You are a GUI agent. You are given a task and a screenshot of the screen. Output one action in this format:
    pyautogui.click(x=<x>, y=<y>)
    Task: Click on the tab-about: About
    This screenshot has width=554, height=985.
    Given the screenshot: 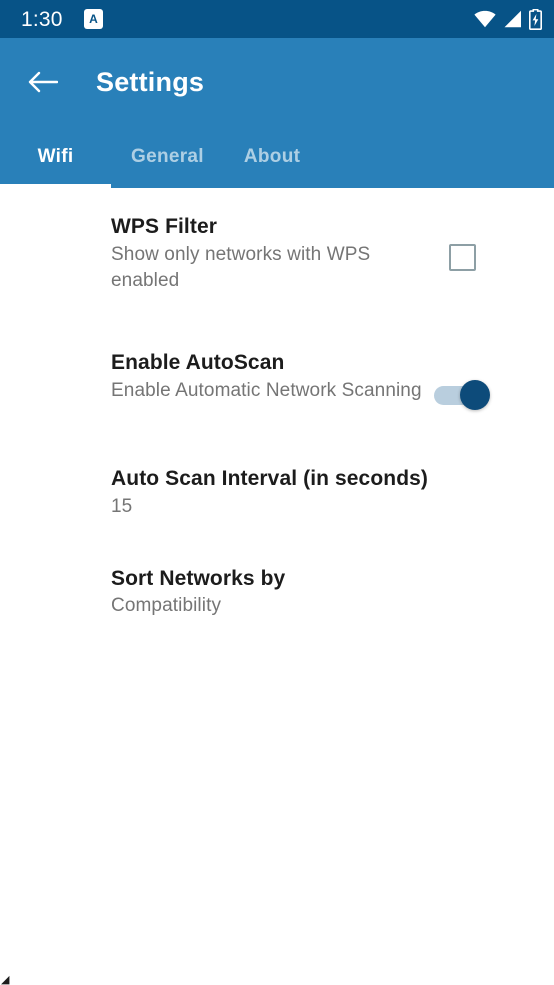 What is the action you would take?
    pyautogui.click(x=272, y=157)
    